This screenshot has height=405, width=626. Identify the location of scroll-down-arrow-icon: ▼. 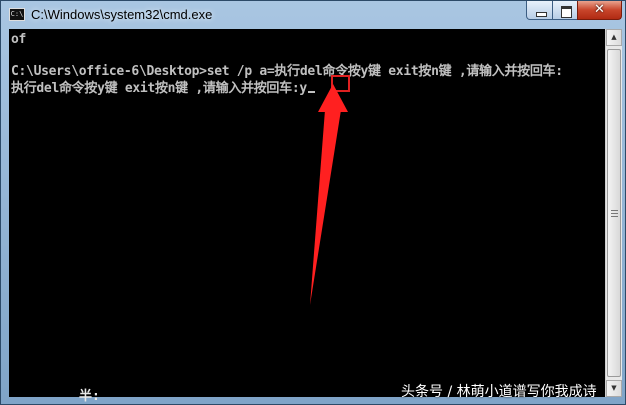
(614, 388).